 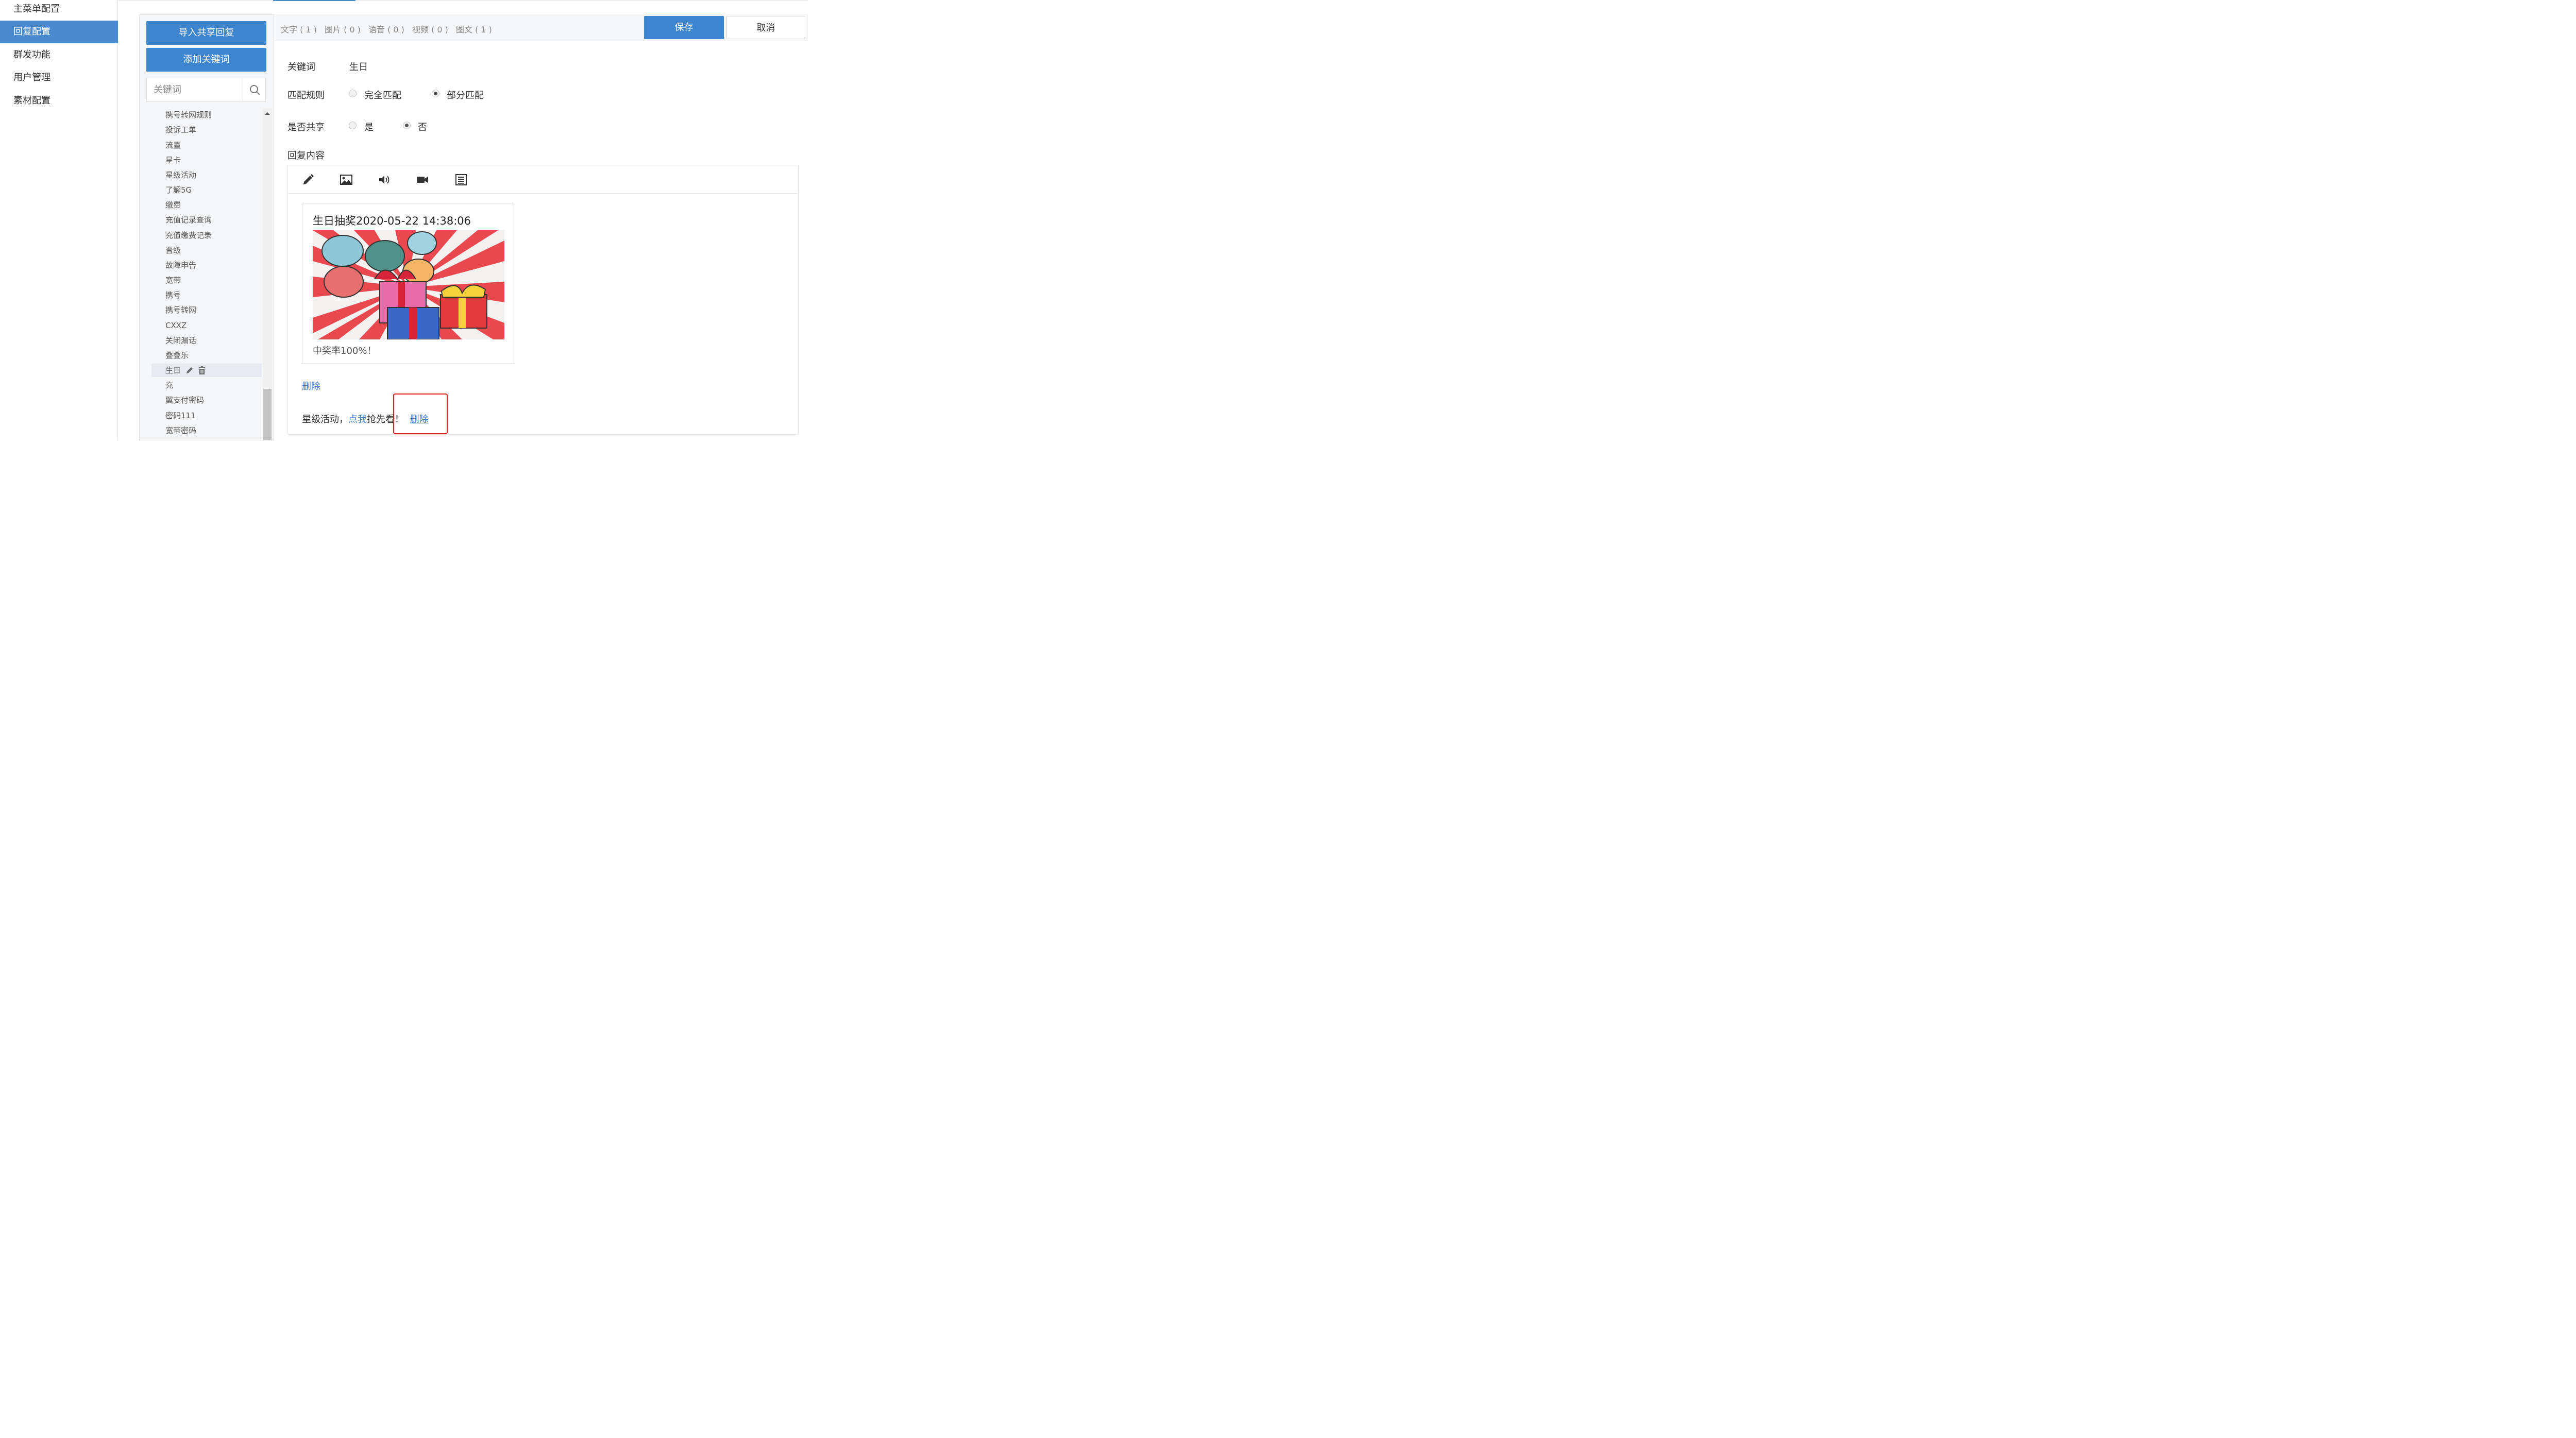 I want to click on cancel-button: 取消, so click(x=766, y=27).